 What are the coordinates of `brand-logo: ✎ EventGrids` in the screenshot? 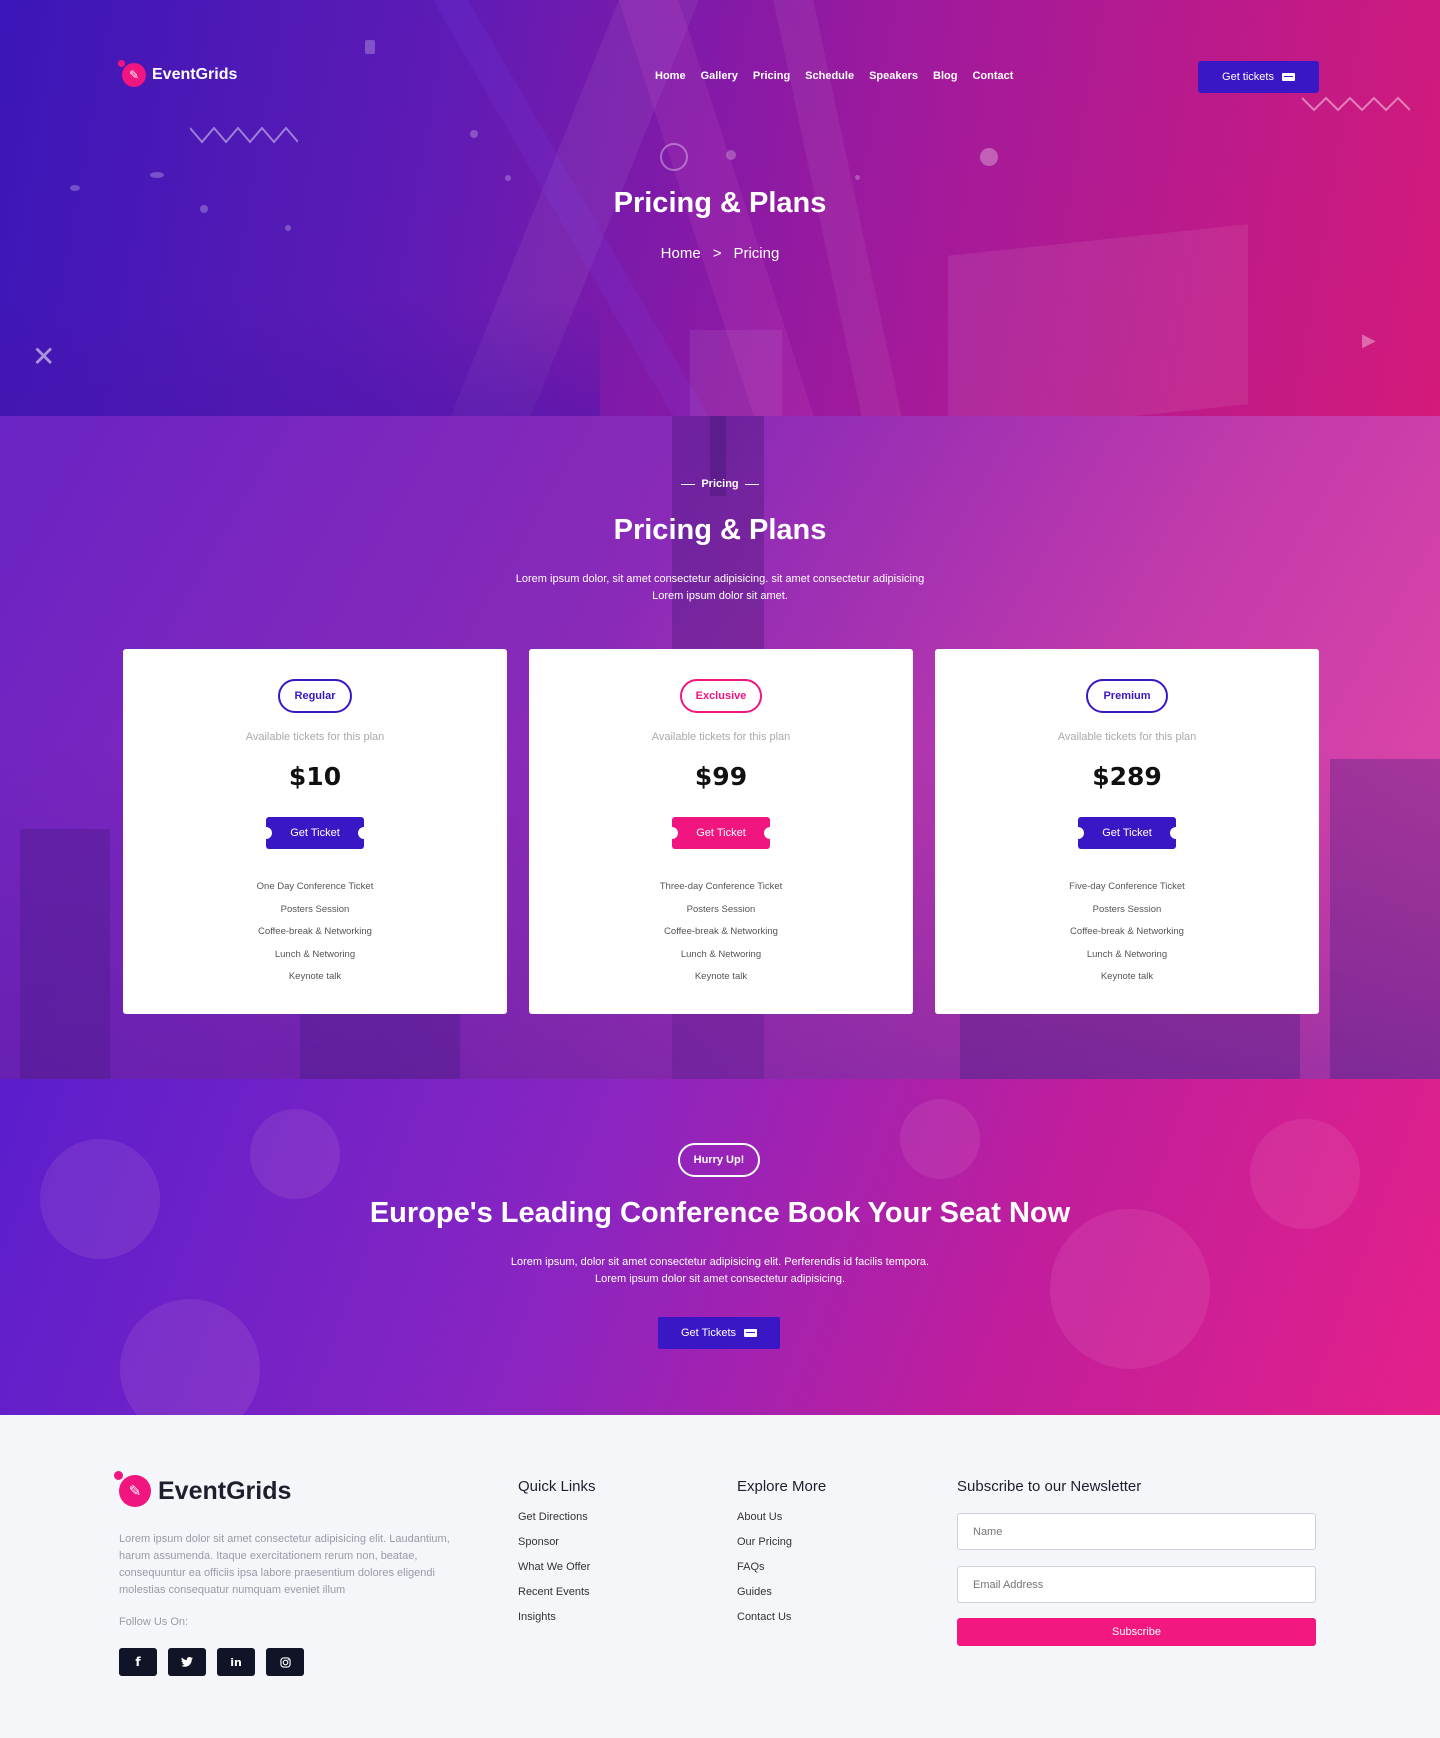 It's located at (178, 73).